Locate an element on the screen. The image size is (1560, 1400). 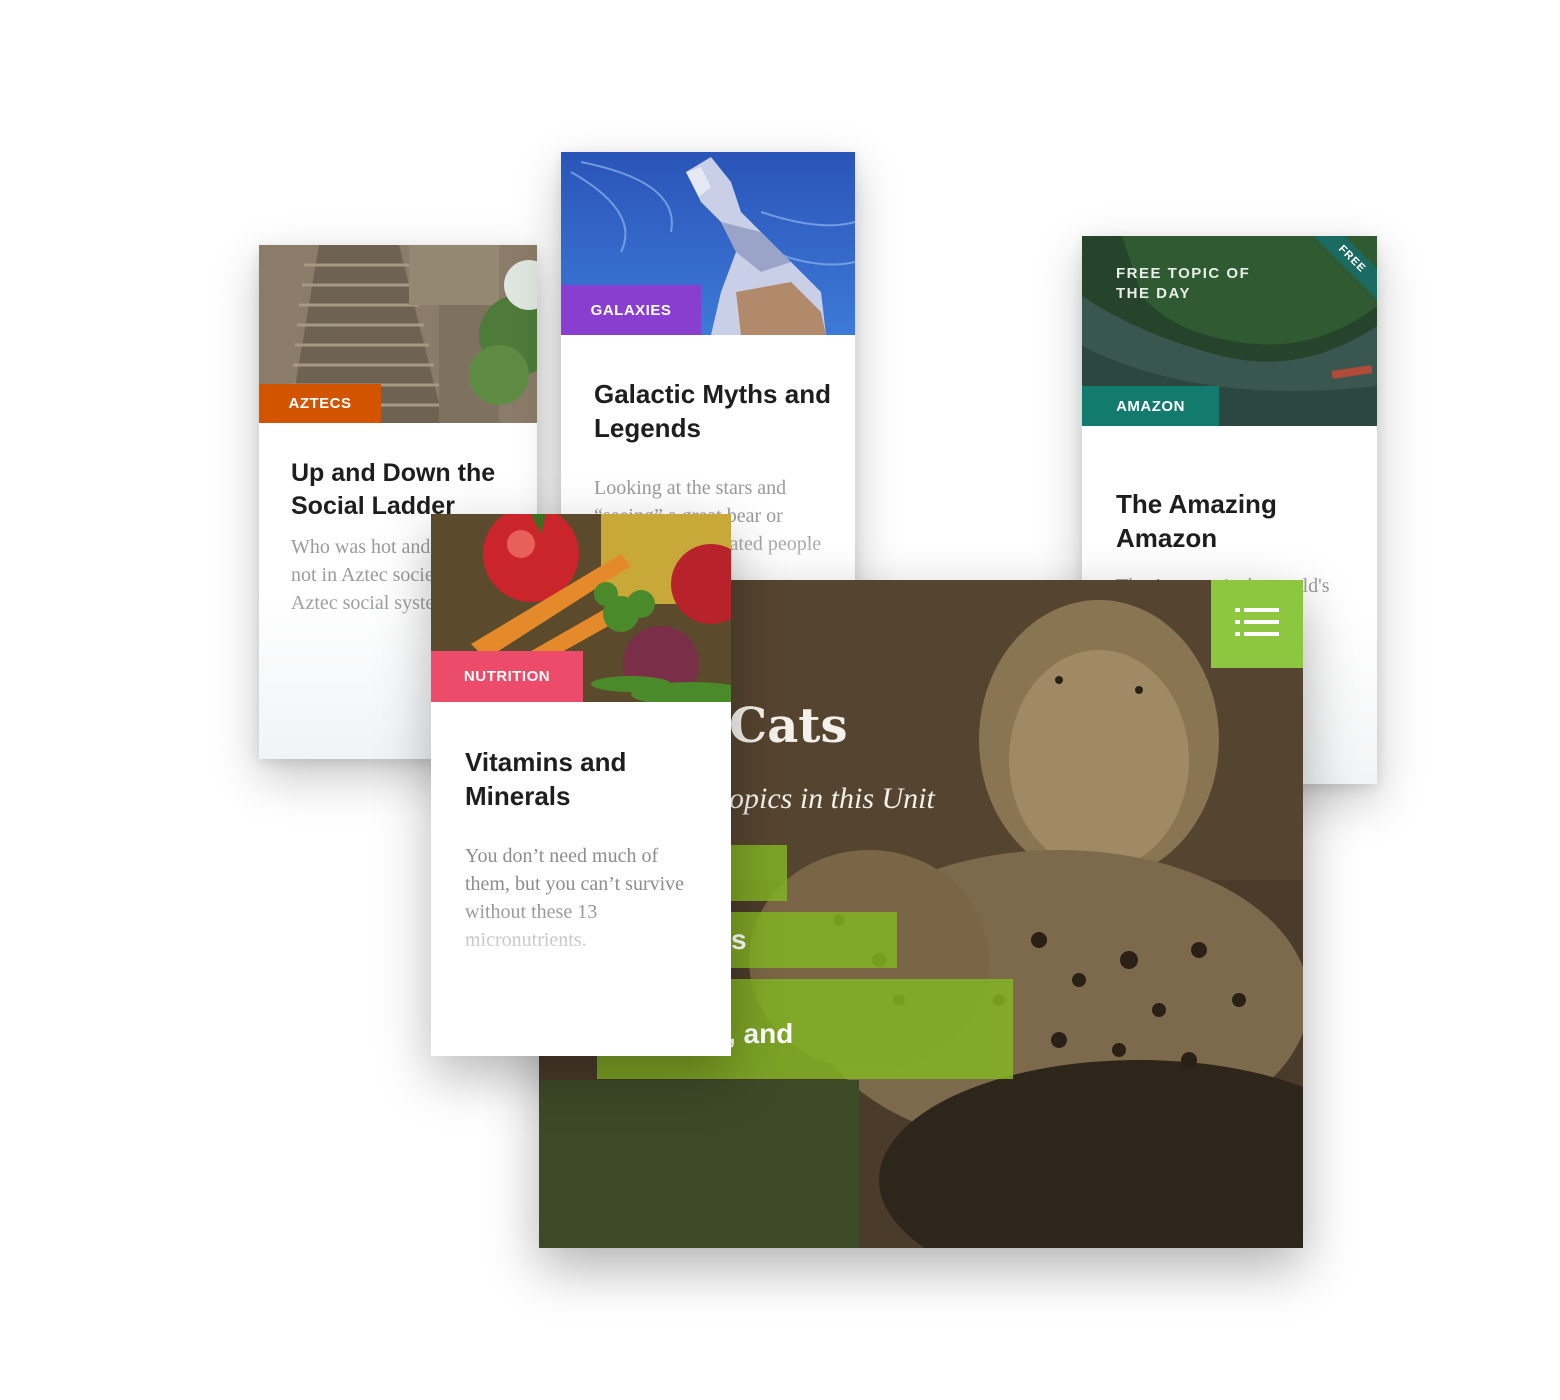
free-topic-label: FREE TOPIC OF THE DAY is located at coordinates (1183, 283).